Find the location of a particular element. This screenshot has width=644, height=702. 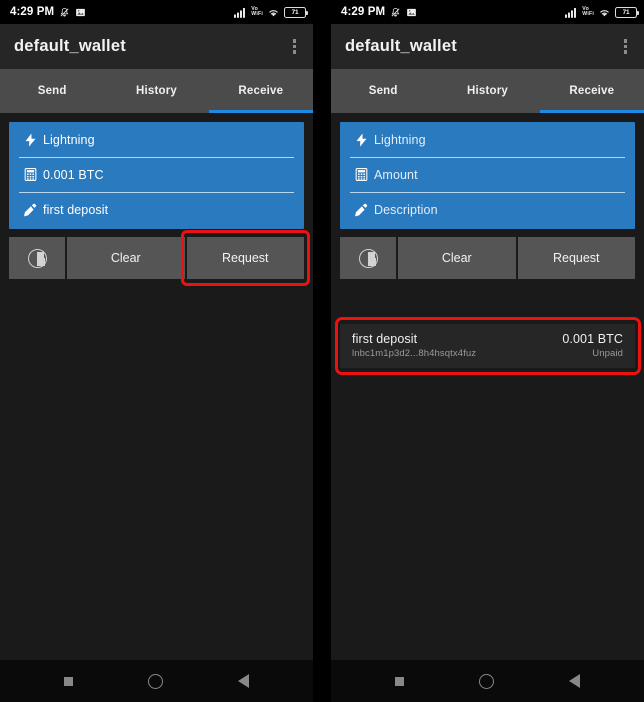

tab-bar-right: Send History Receive is located at coordinates (487, 91).